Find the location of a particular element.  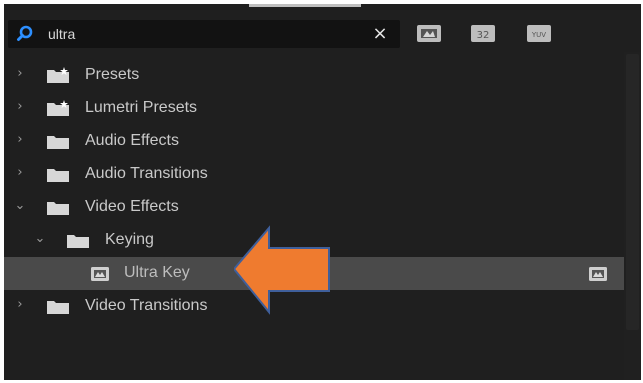

tree-item-audio-transitions: › Audio Transitions is located at coordinates (314, 174).